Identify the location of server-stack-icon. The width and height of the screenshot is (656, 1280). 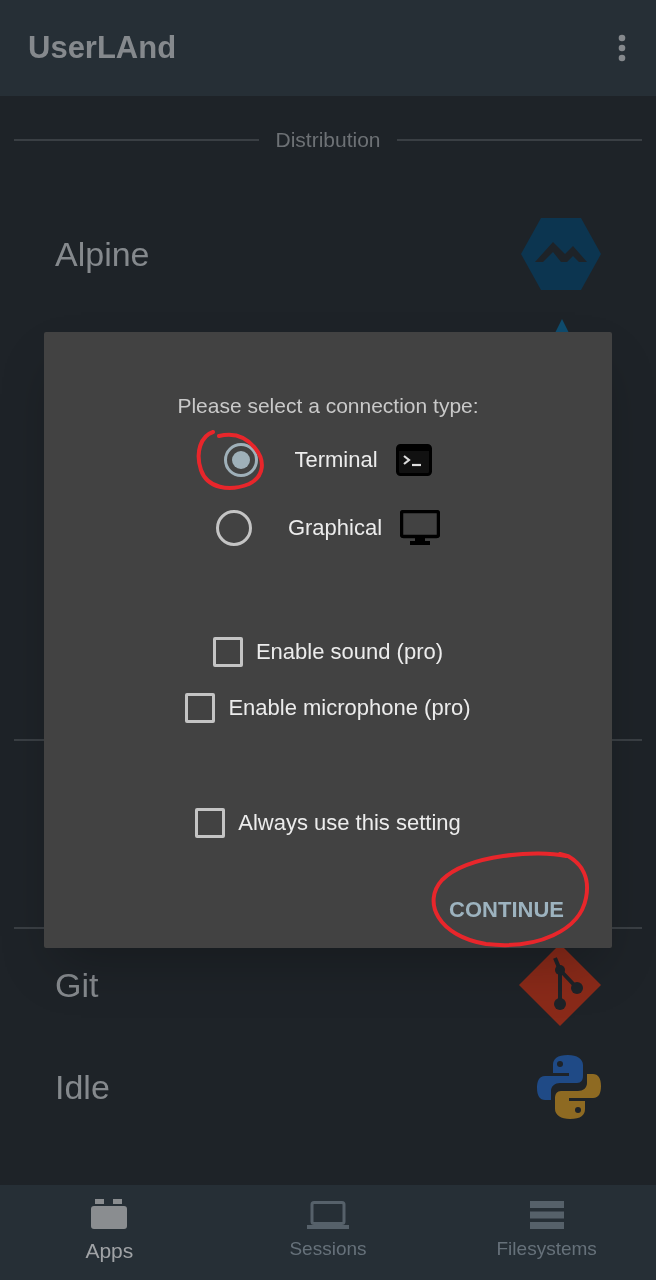
(546, 1215).